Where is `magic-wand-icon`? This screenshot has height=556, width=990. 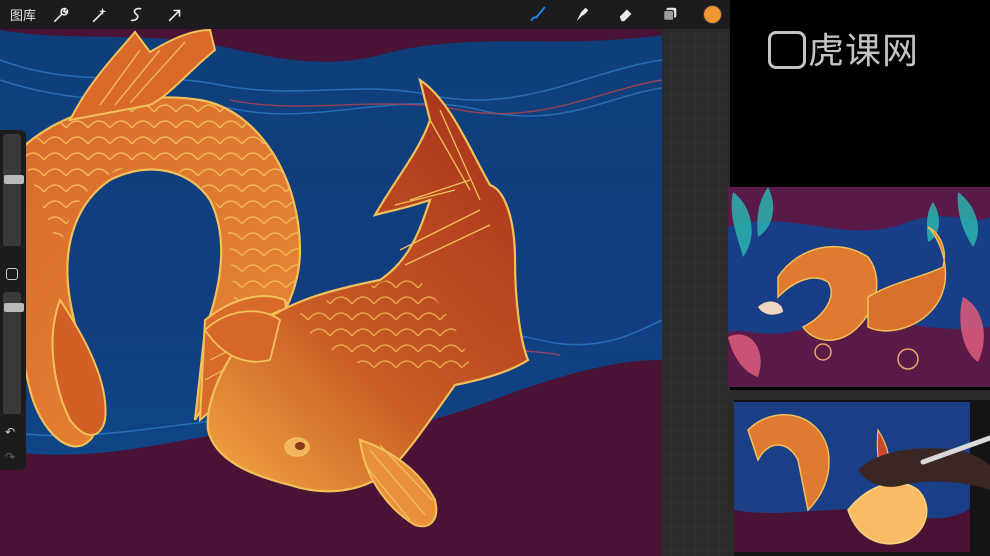 magic-wand-icon is located at coordinates (99, 15).